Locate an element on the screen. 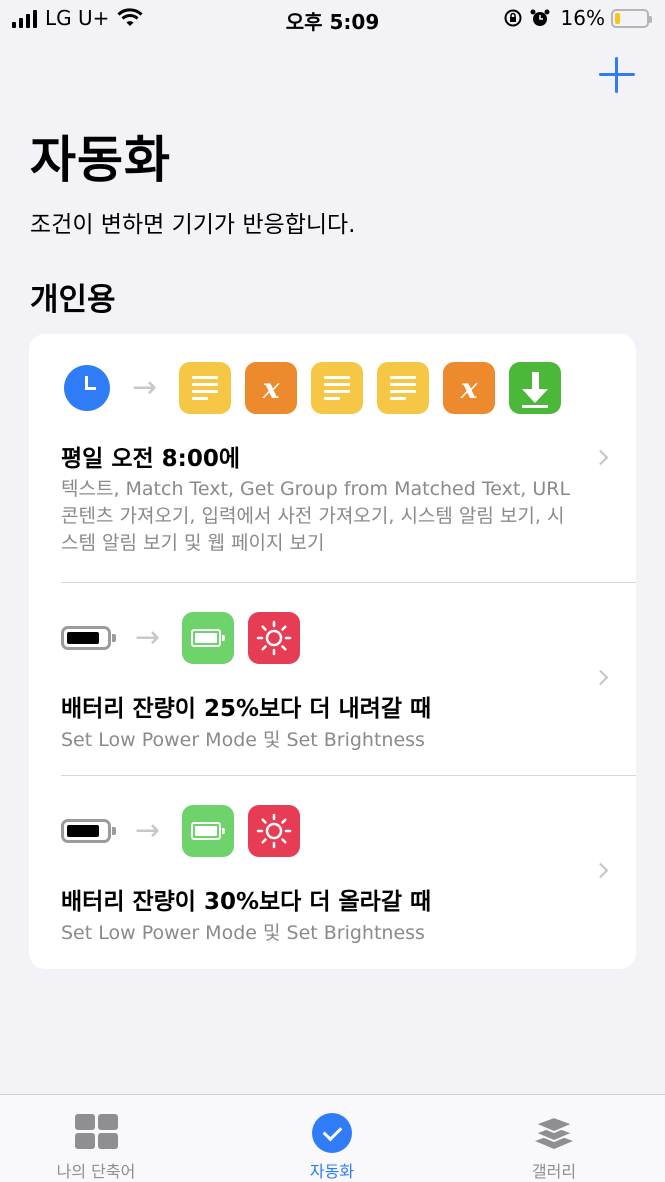 Image resolution: width=665 pixels, height=1182 pixels. download-icon is located at coordinates (535, 388).